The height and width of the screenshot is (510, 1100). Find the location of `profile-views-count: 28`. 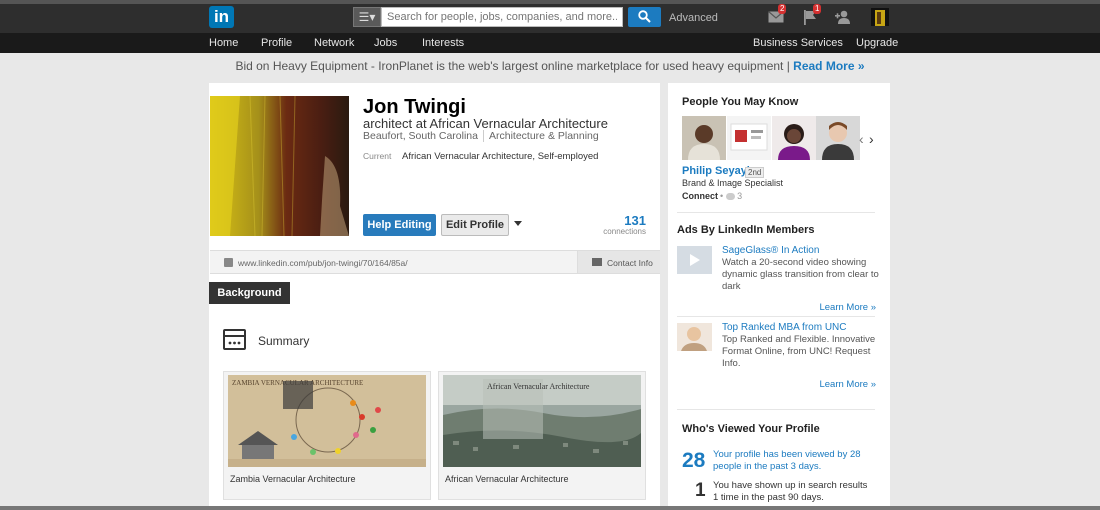

profile-views-count: 28 is located at coordinates (693, 461).